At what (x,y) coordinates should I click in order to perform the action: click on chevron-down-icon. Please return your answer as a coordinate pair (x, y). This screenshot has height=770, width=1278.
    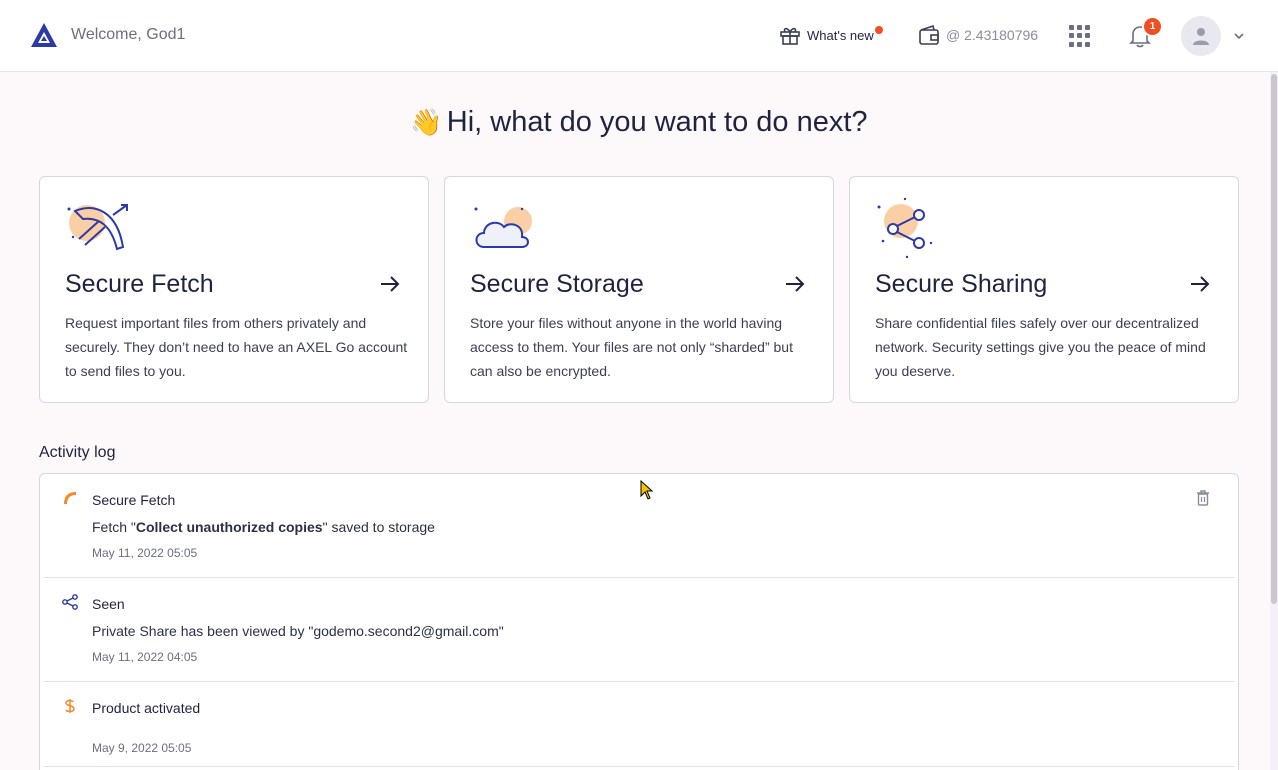
    Looking at the image, I should click on (1239, 36).